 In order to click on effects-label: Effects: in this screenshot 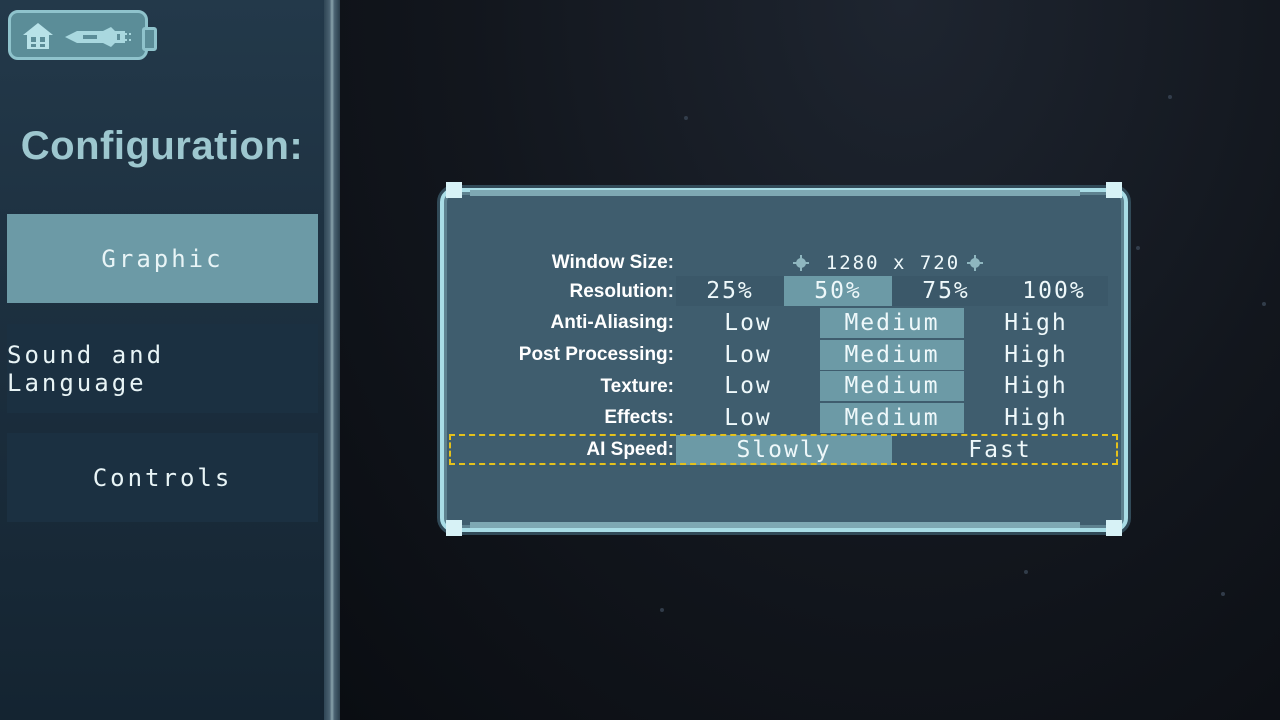, I will do `click(639, 417)`.